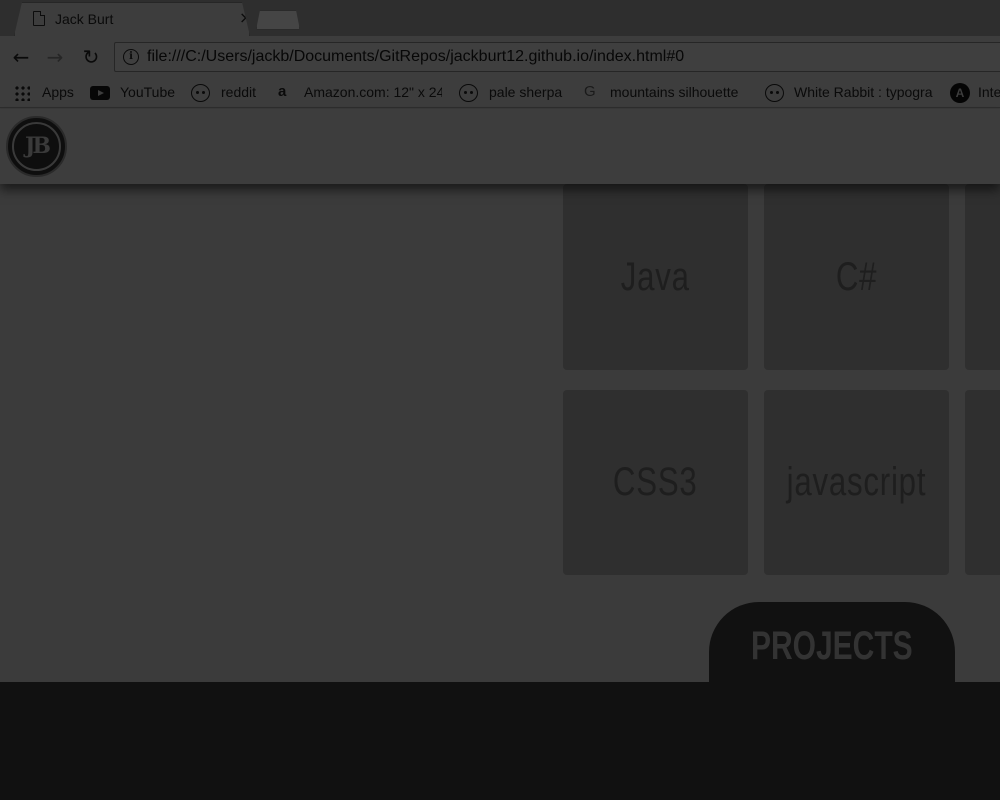 The height and width of the screenshot is (800, 1000). What do you see at coordinates (39, 18) in the screenshot?
I see `document-icon` at bounding box center [39, 18].